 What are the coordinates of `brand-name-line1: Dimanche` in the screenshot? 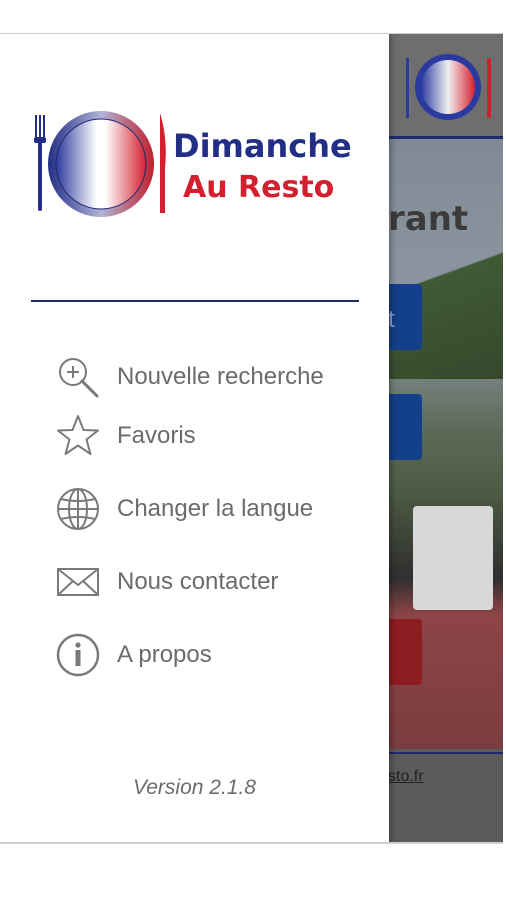 It's located at (262, 146).